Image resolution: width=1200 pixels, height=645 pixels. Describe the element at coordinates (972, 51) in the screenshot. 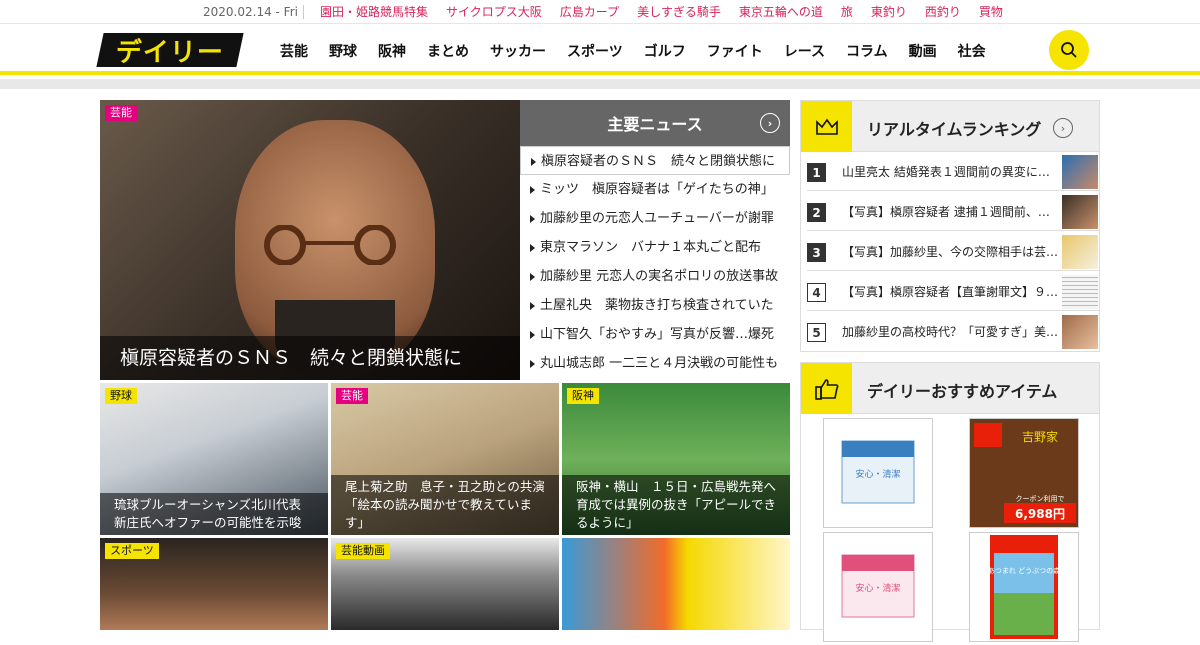

I see `nav-society: 社会` at that location.